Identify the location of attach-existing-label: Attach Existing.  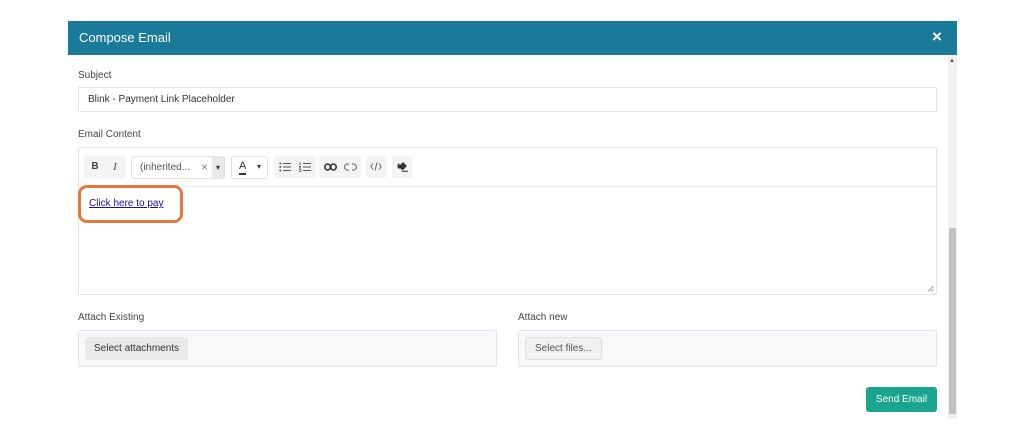
(111, 317).